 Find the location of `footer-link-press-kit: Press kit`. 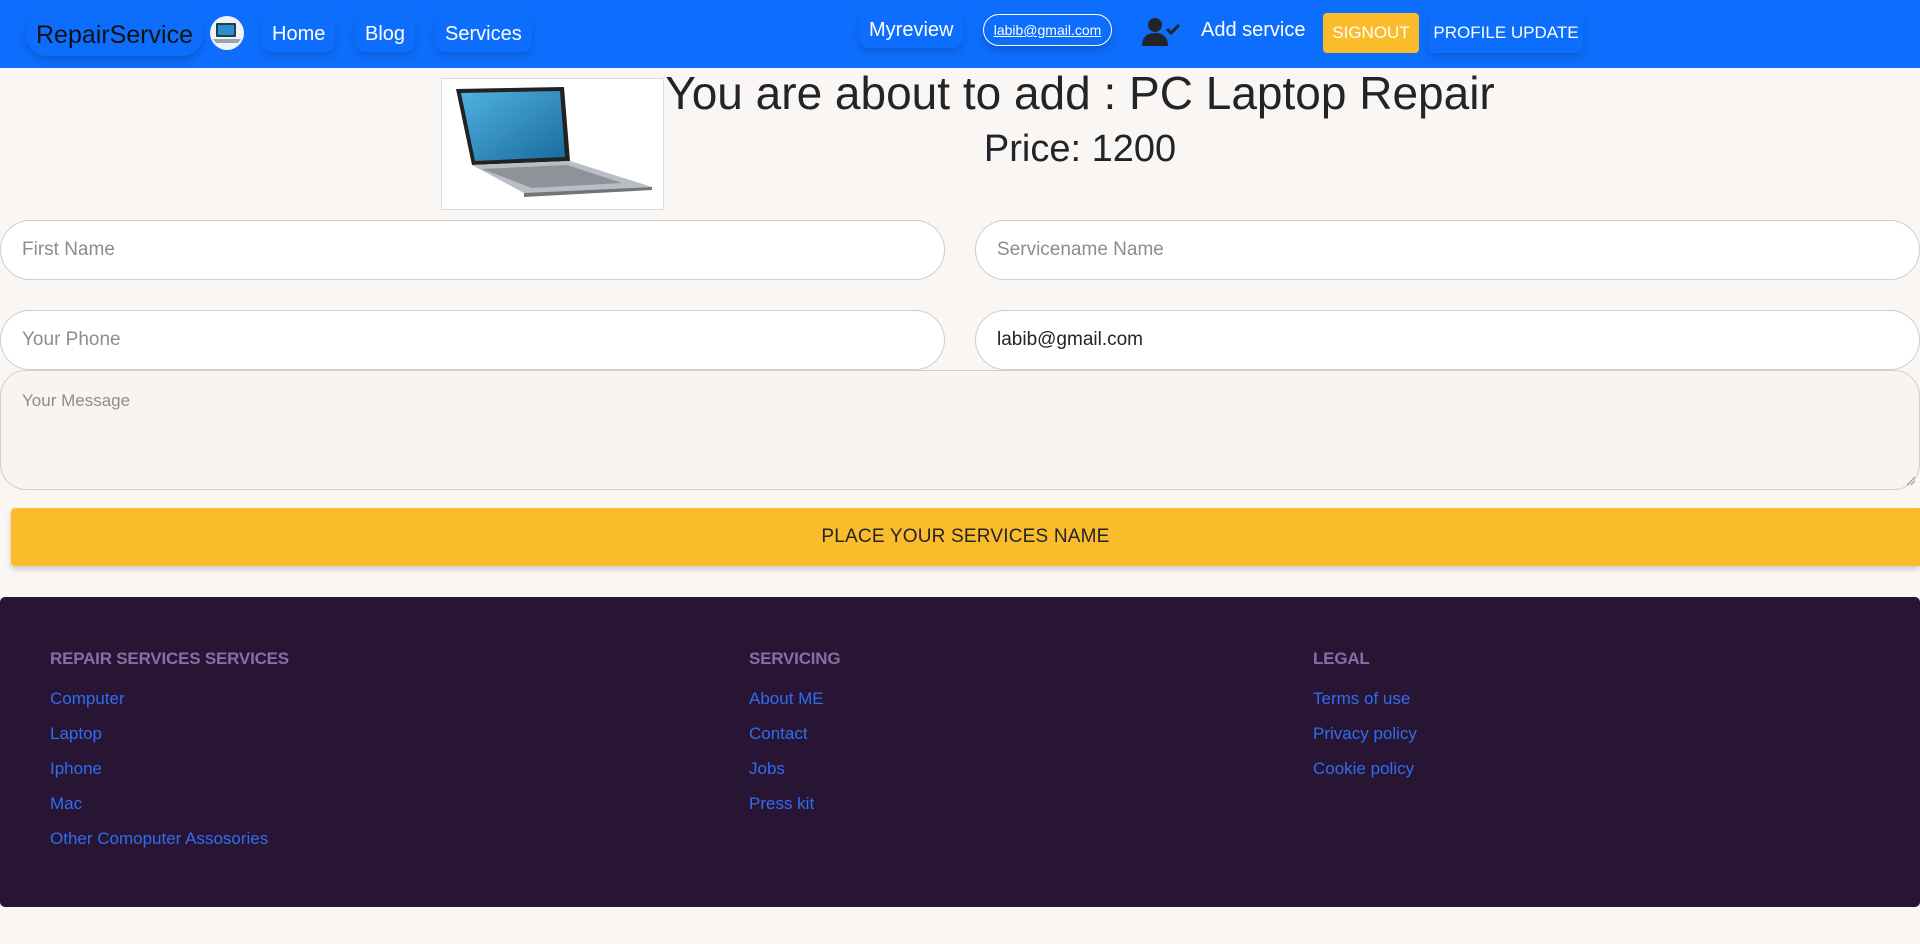

footer-link-press-kit: Press kit is located at coordinates (794, 809).